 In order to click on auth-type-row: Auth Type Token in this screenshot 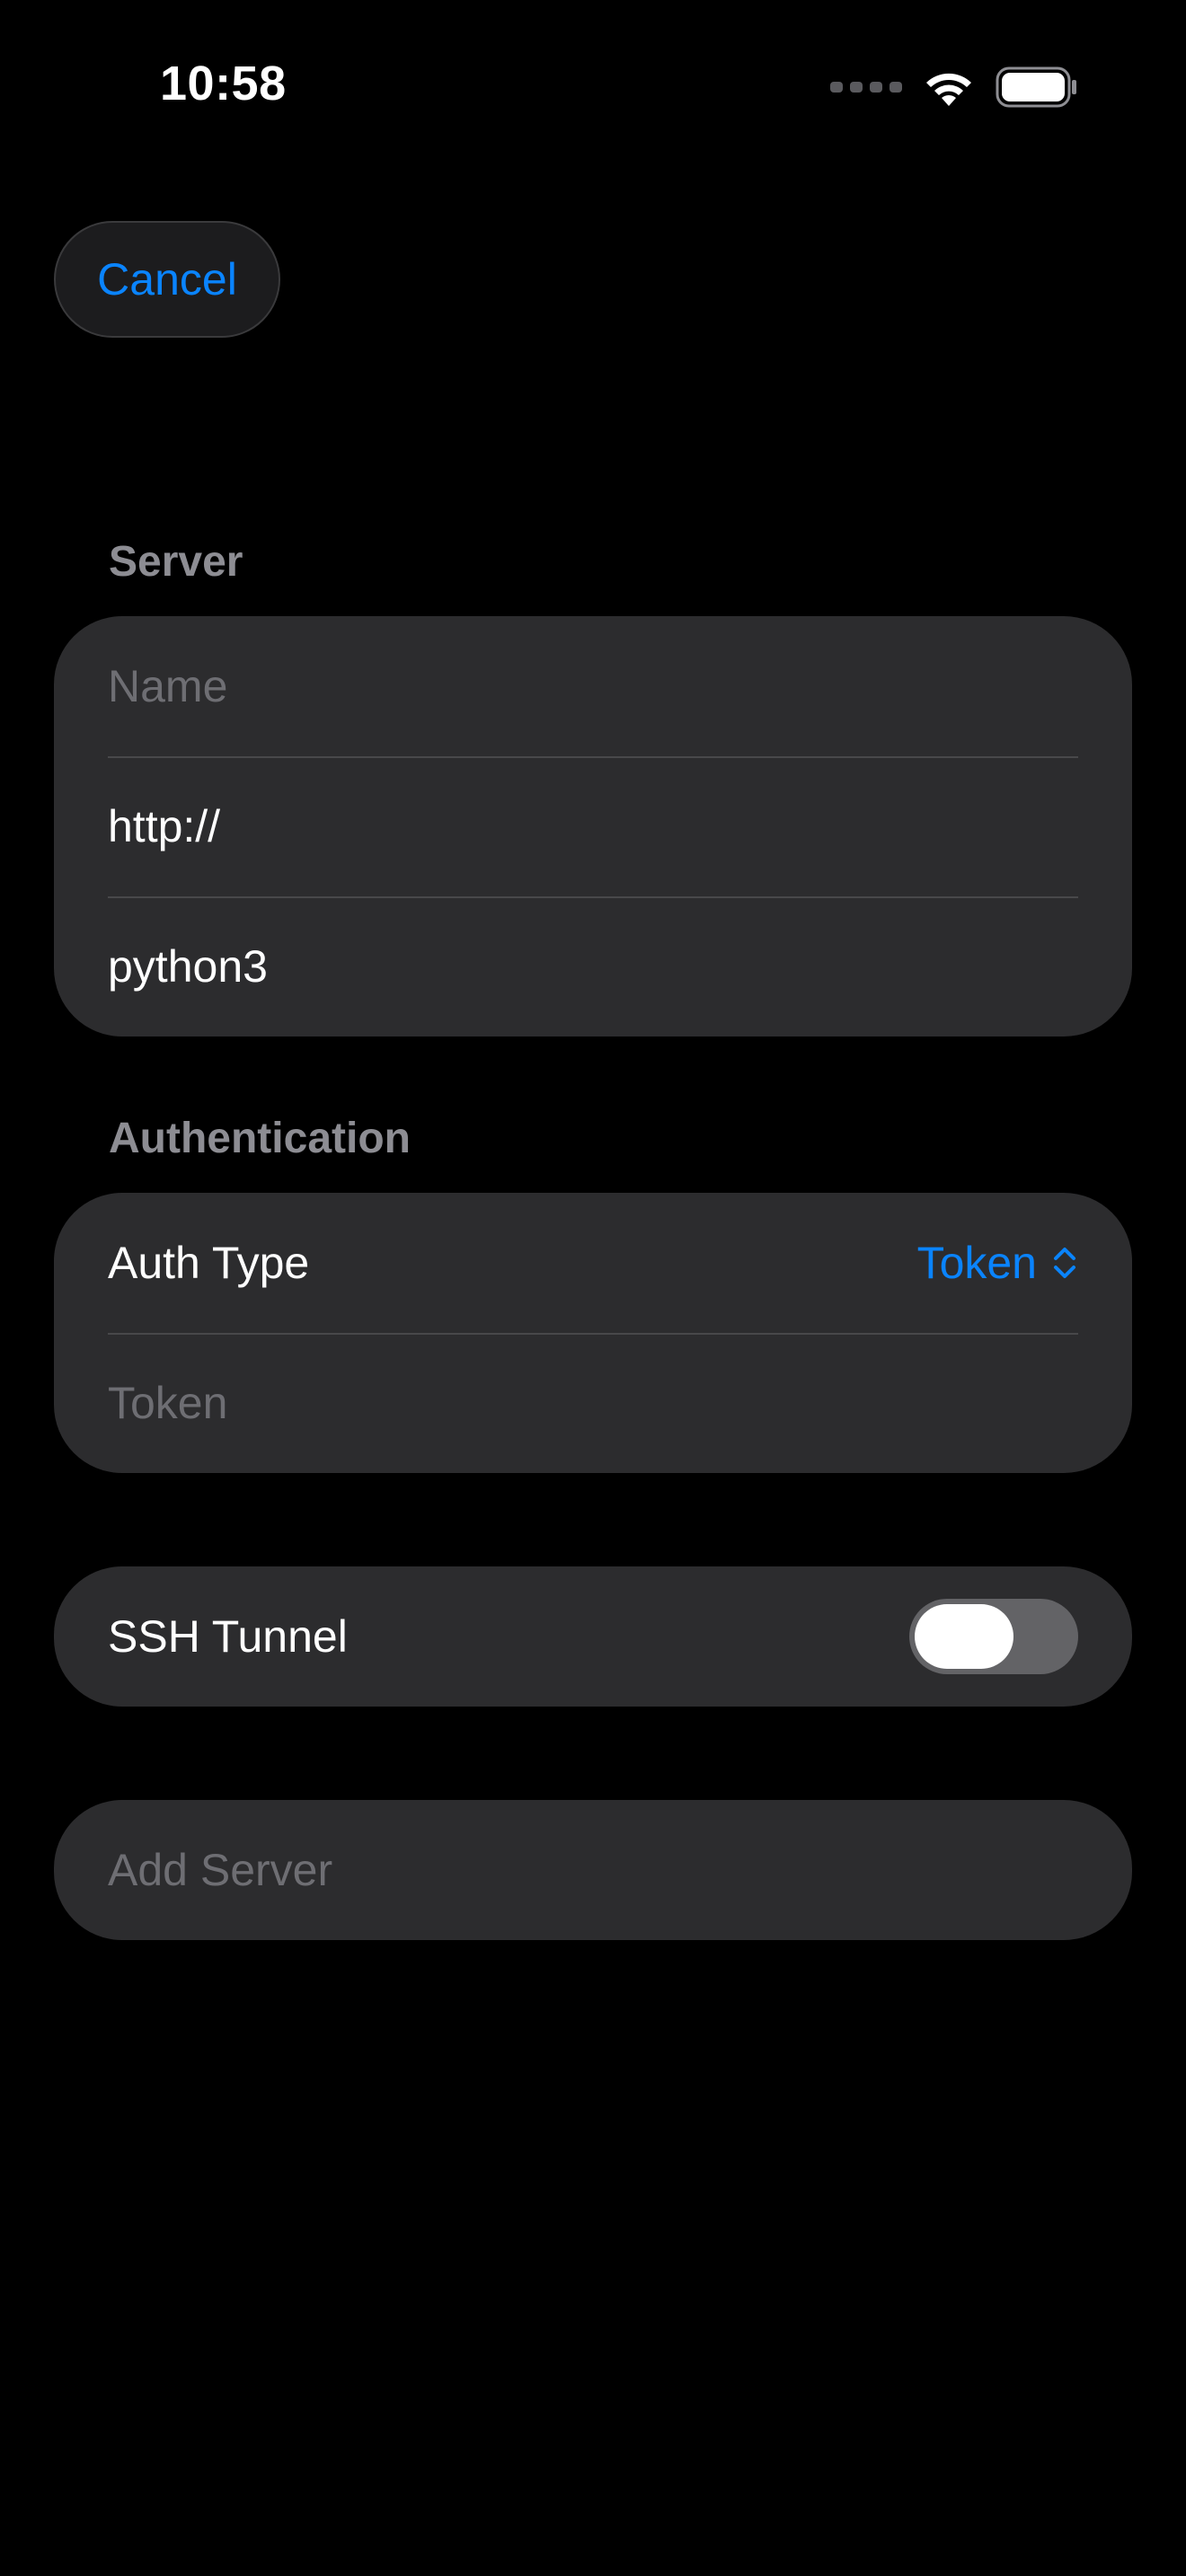, I will do `click(593, 1263)`.